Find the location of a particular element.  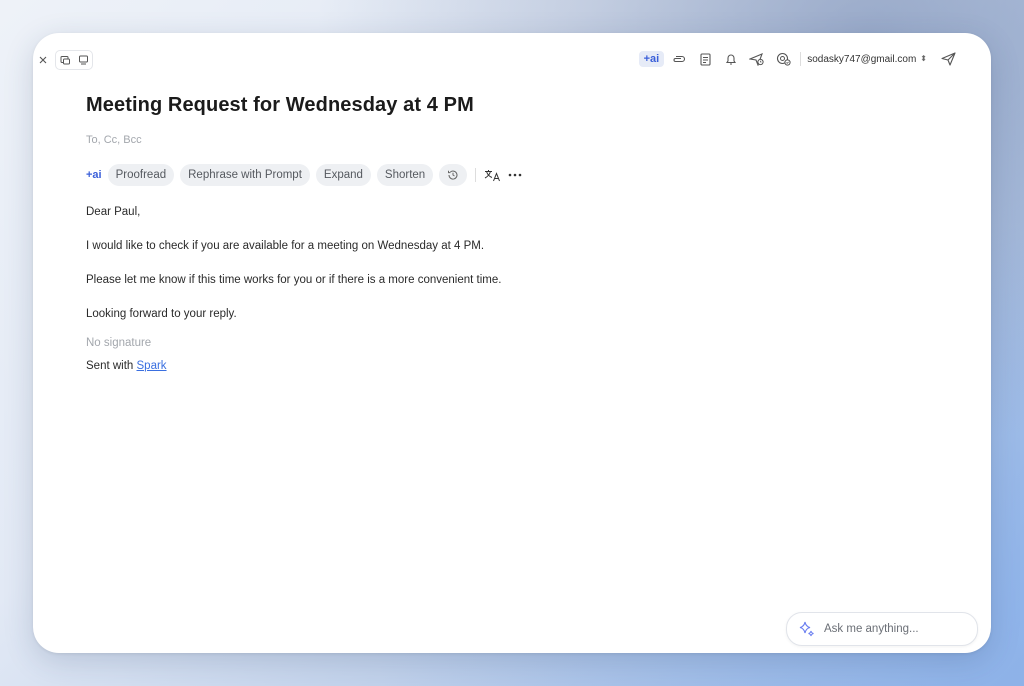

rephrase-with-prompt-button: Rephrase with Prompt is located at coordinates (245, 175).